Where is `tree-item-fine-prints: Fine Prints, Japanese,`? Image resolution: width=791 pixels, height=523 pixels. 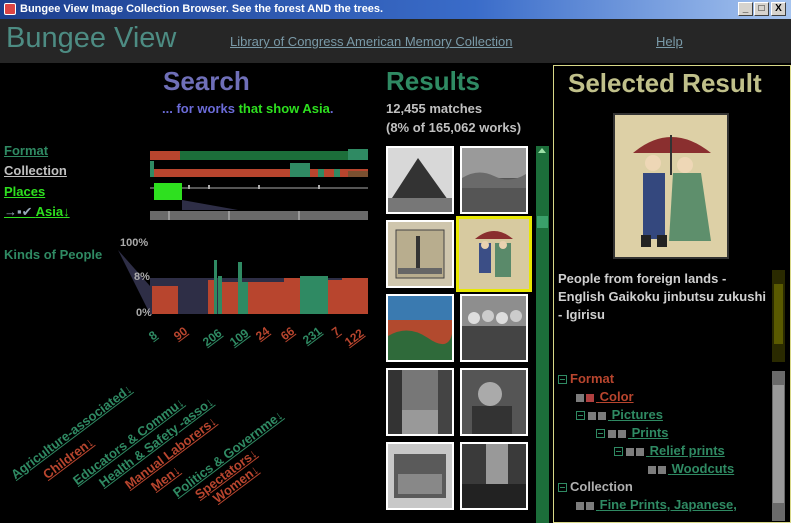
tree-item-fine-prints: Fine Prints, Japanese, is located at coordinates (656, 504).